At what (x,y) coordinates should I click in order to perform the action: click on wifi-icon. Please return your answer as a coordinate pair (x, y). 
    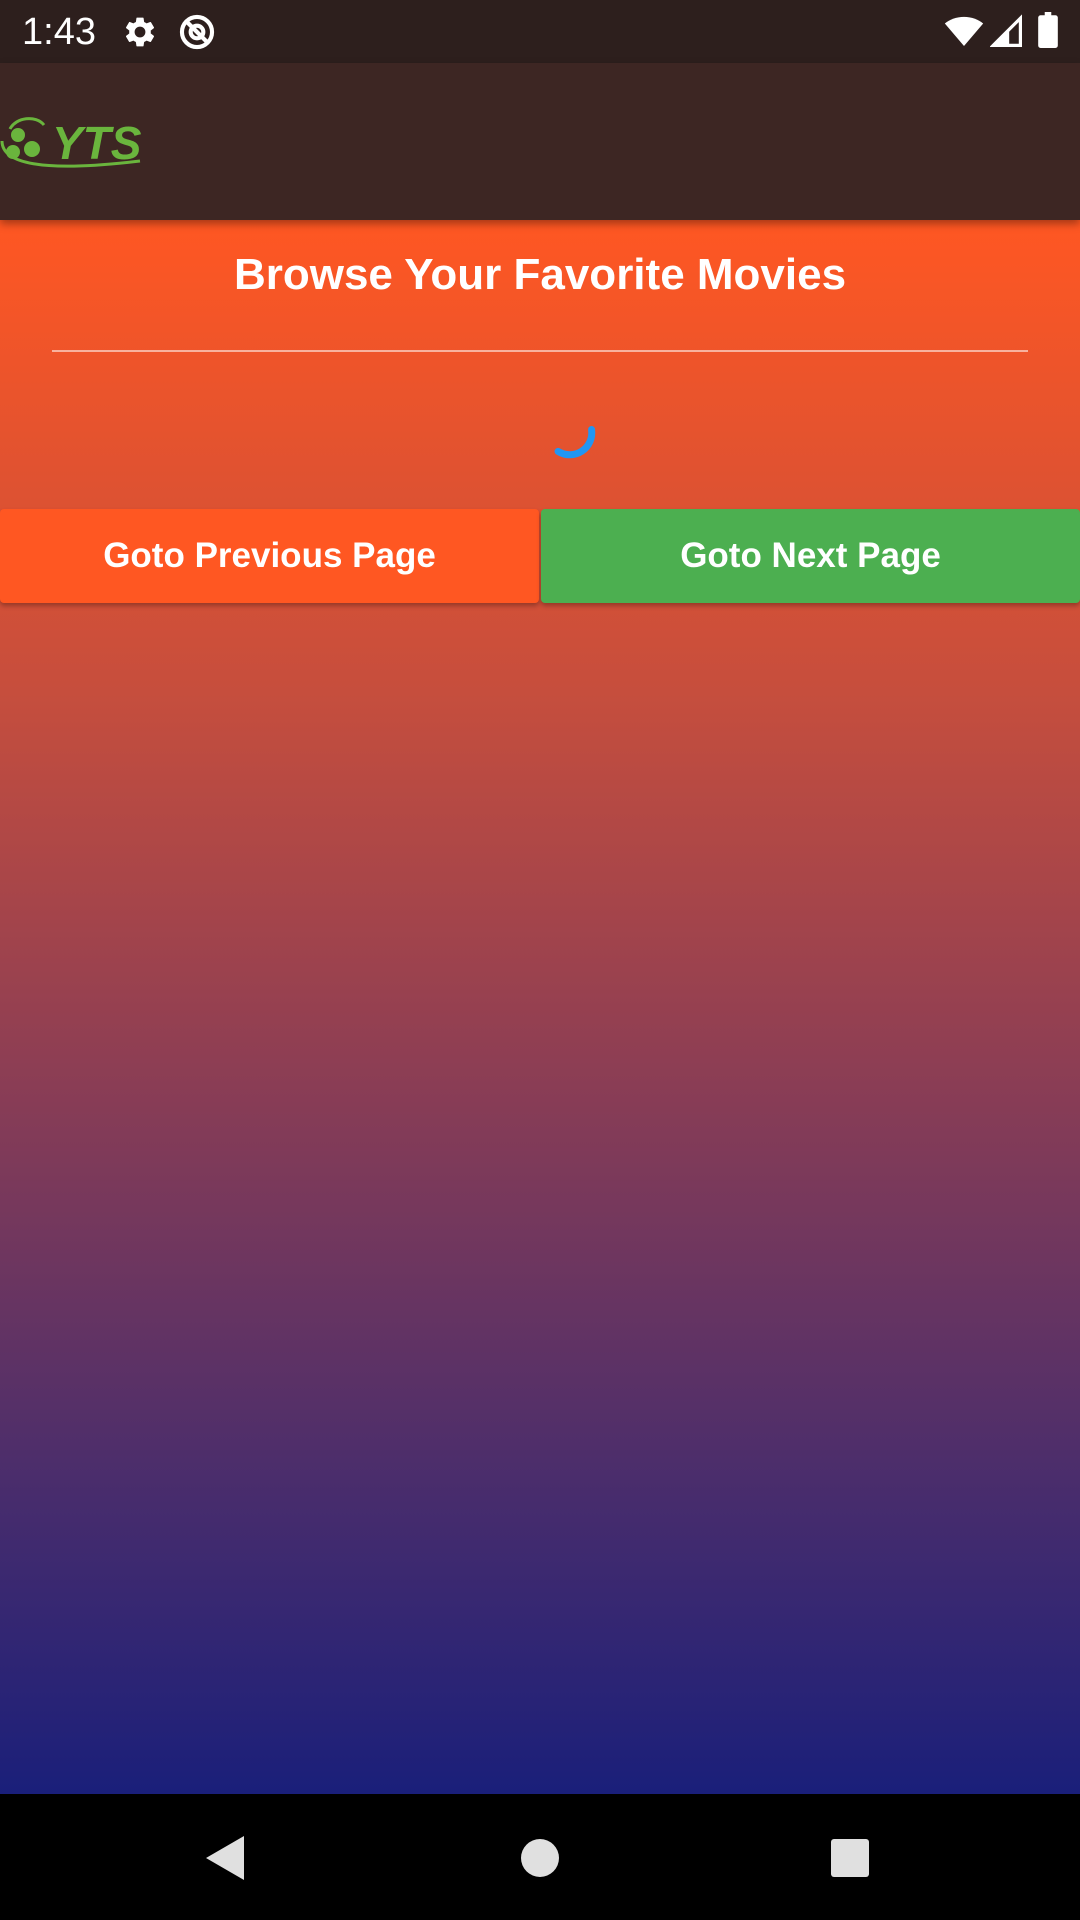
    Looking at the image, I should click on (964, 31).